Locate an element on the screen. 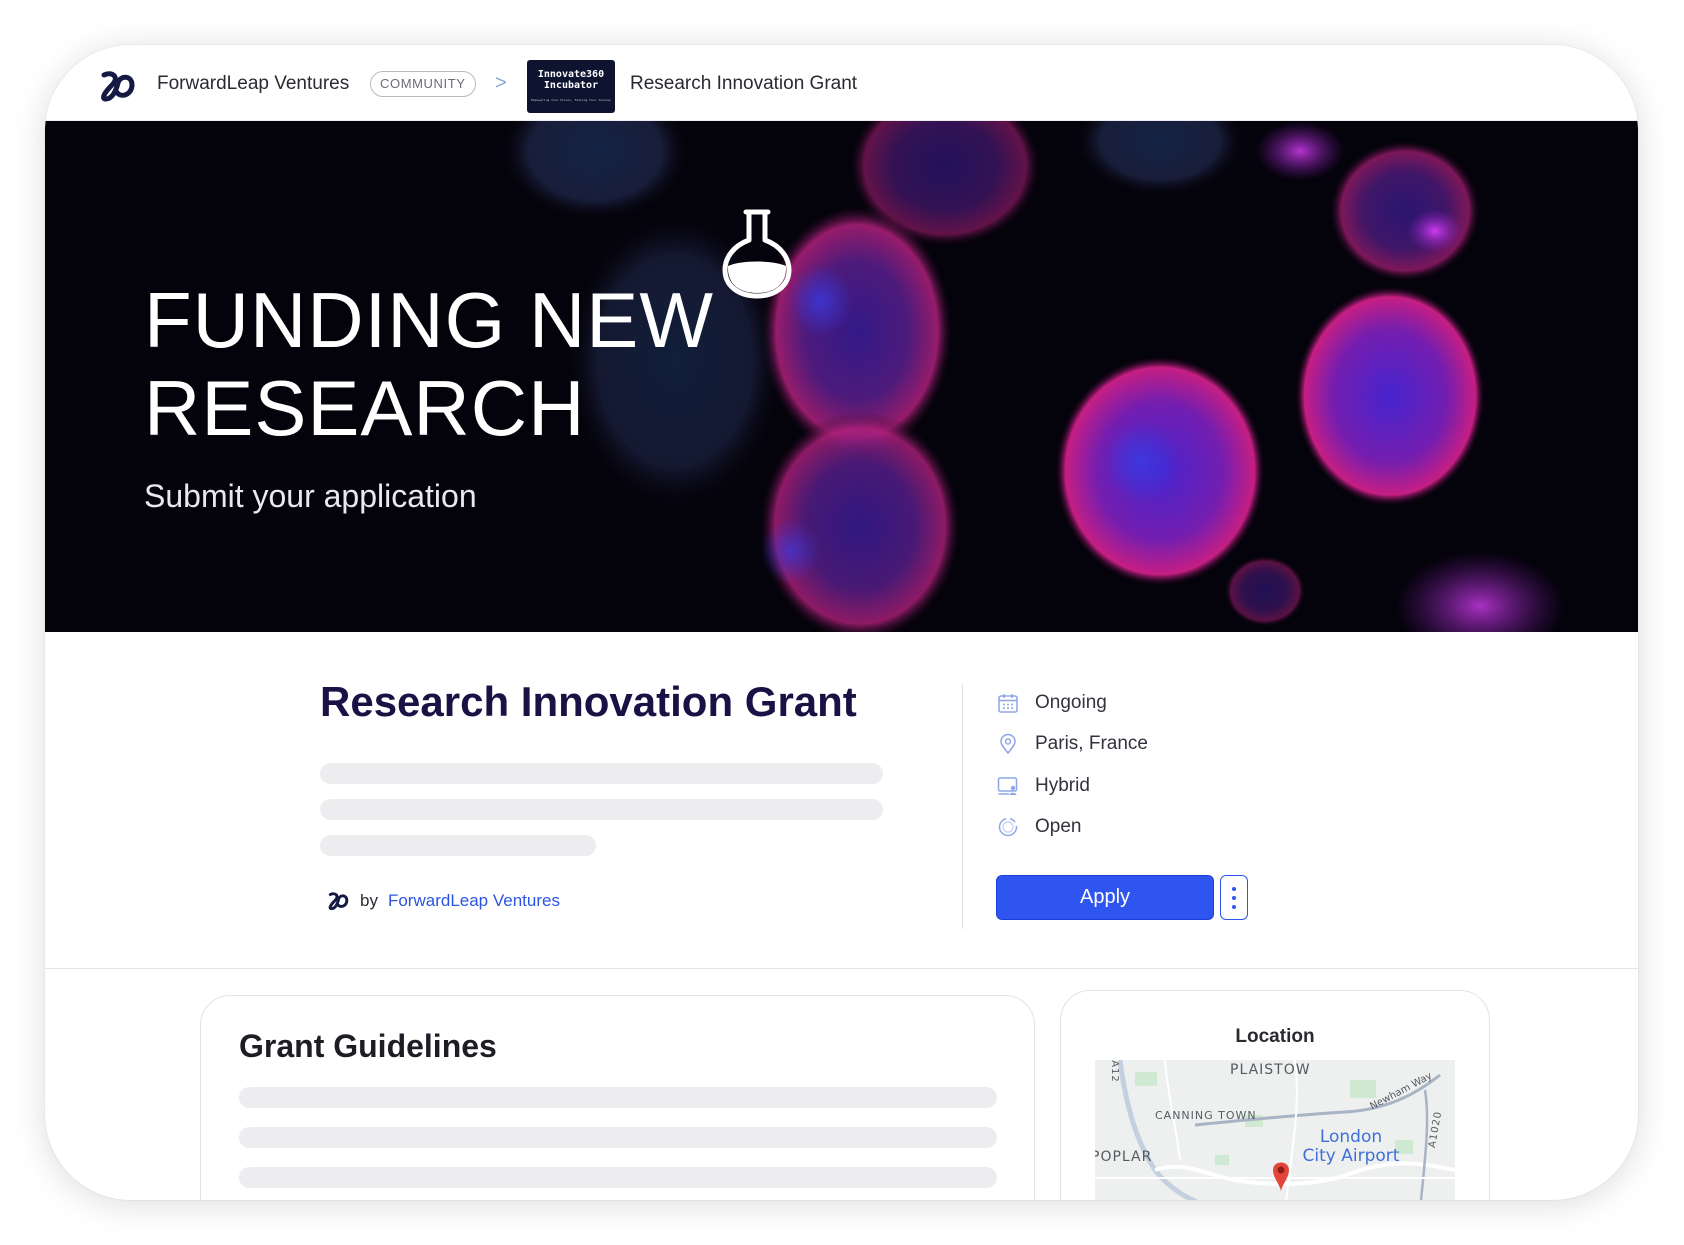 The image size is (1684, 1245). incubator-logo-line2: Incubator is located at coordinates (571, 85).